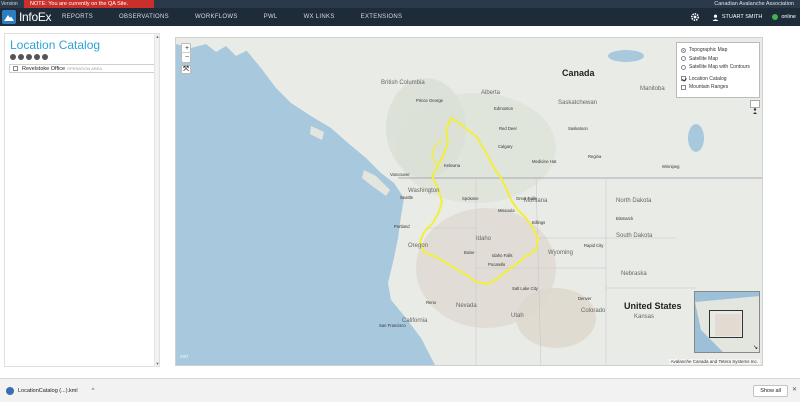 The width and height of the screenshot is (800, 402). What do you see at coordinates (9, 4) in the screenshot?
I see `version-label: Version` at bounding box center [9, 4].